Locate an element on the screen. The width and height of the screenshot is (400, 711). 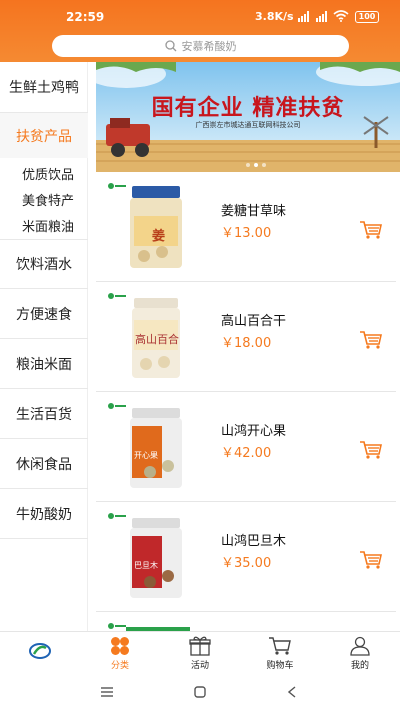
product-item: 巴旦木 山鸿巴旦木 ￥35.00 is located at coordinates (246, 557).